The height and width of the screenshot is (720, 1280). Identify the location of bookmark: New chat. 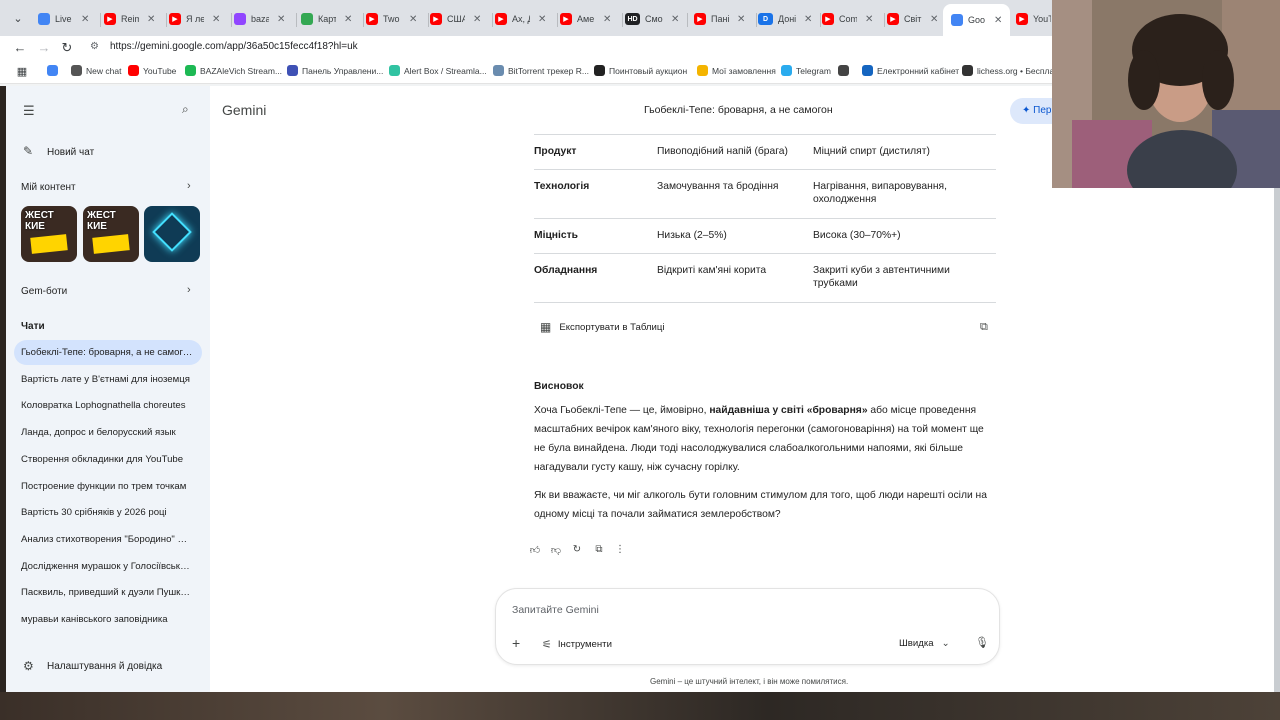
(96, 70).